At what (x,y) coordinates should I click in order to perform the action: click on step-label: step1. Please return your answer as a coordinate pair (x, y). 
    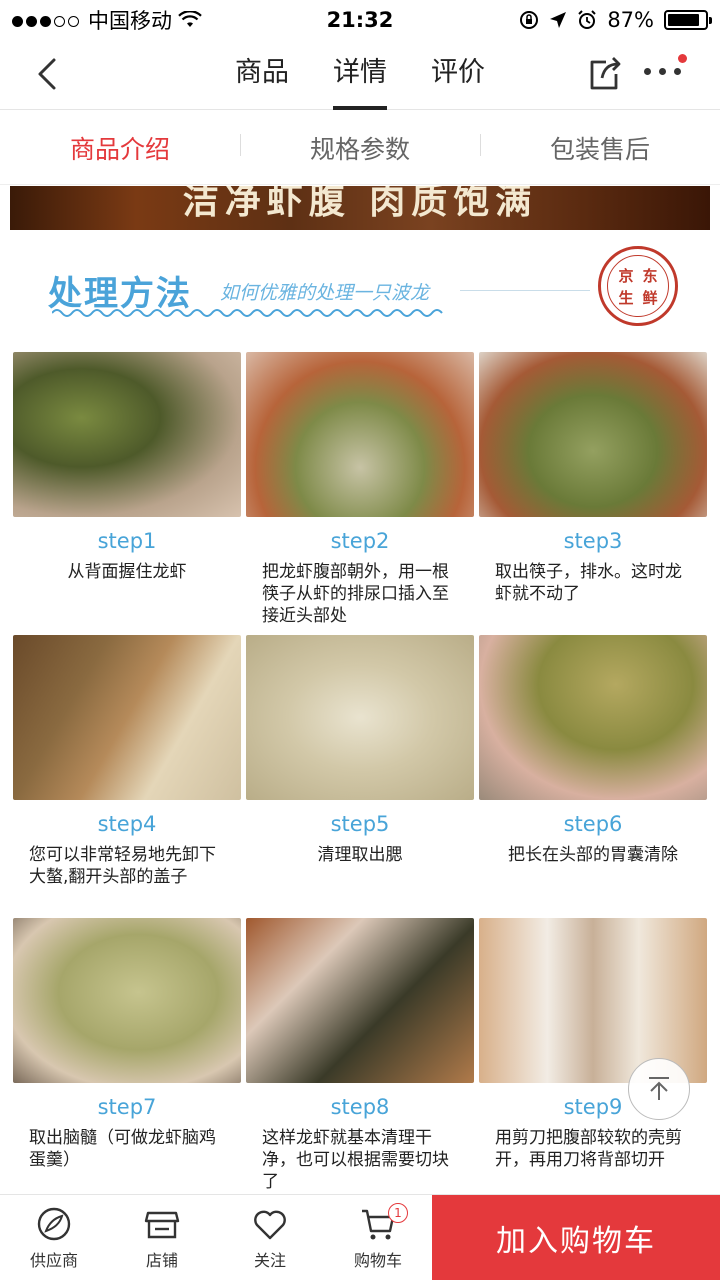
    Looking at the image, I should click on (127, 541).